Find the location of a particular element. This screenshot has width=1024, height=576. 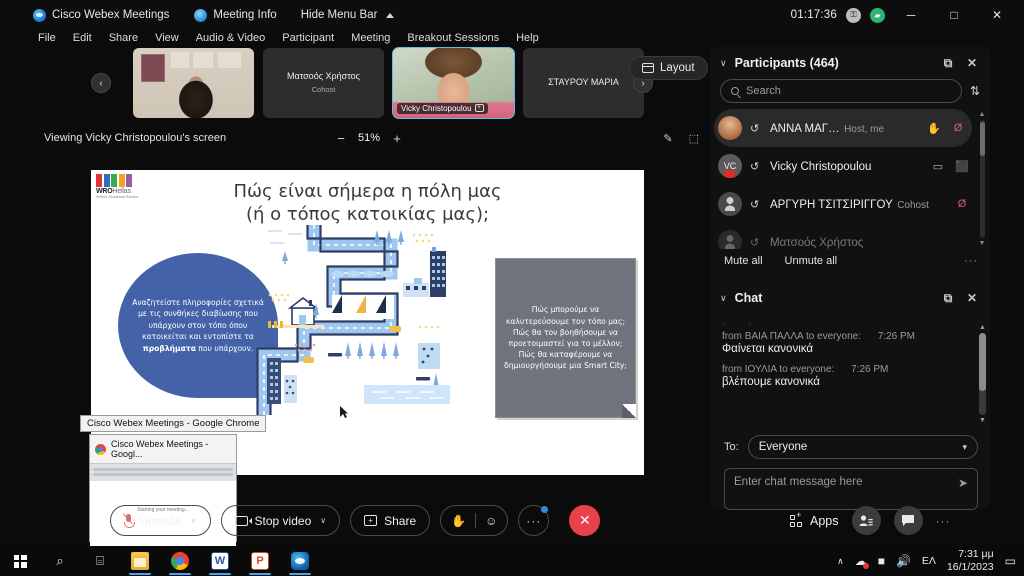

video-thumbnail is located at coordinates (193, 82).